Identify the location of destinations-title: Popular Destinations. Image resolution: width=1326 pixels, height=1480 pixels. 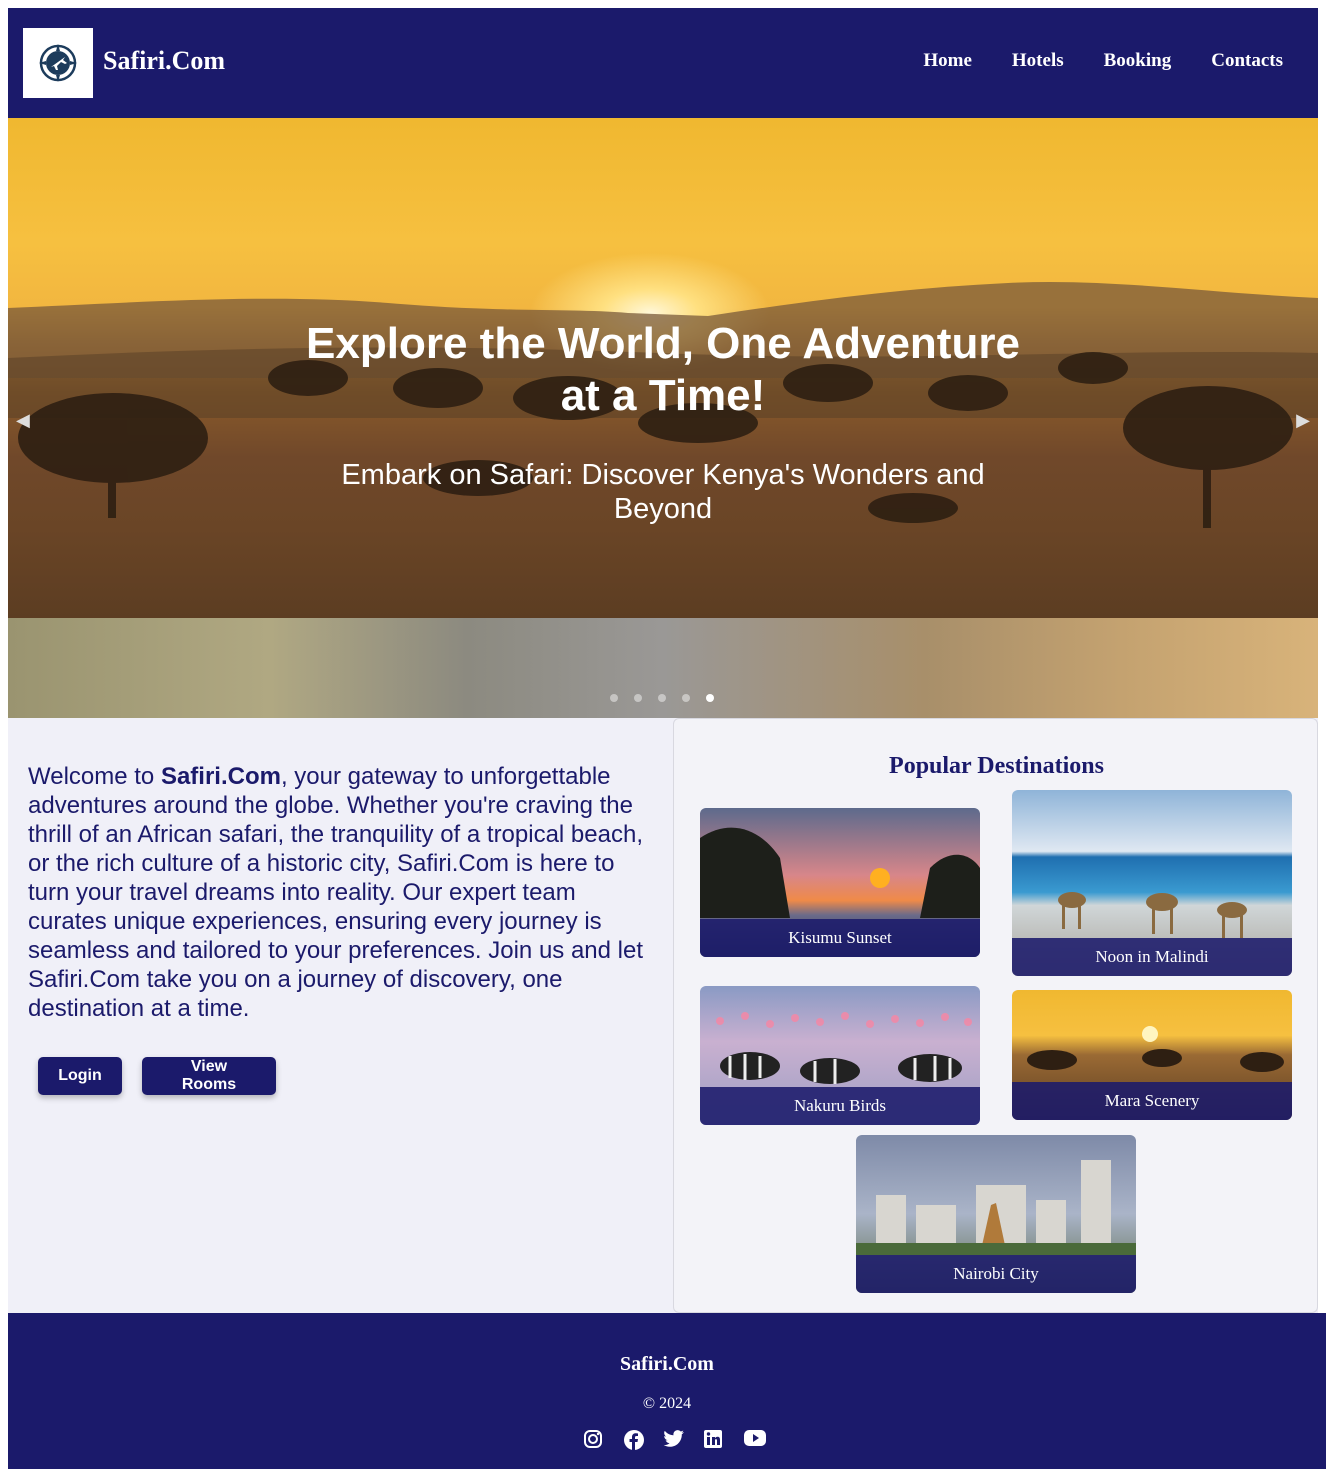
(996, 766).